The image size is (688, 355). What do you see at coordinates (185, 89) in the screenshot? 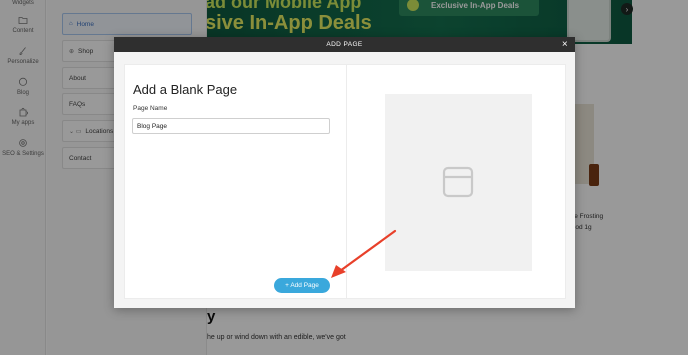
I see `form-title: Add a Blank Page` at bounding box center [185, 89].